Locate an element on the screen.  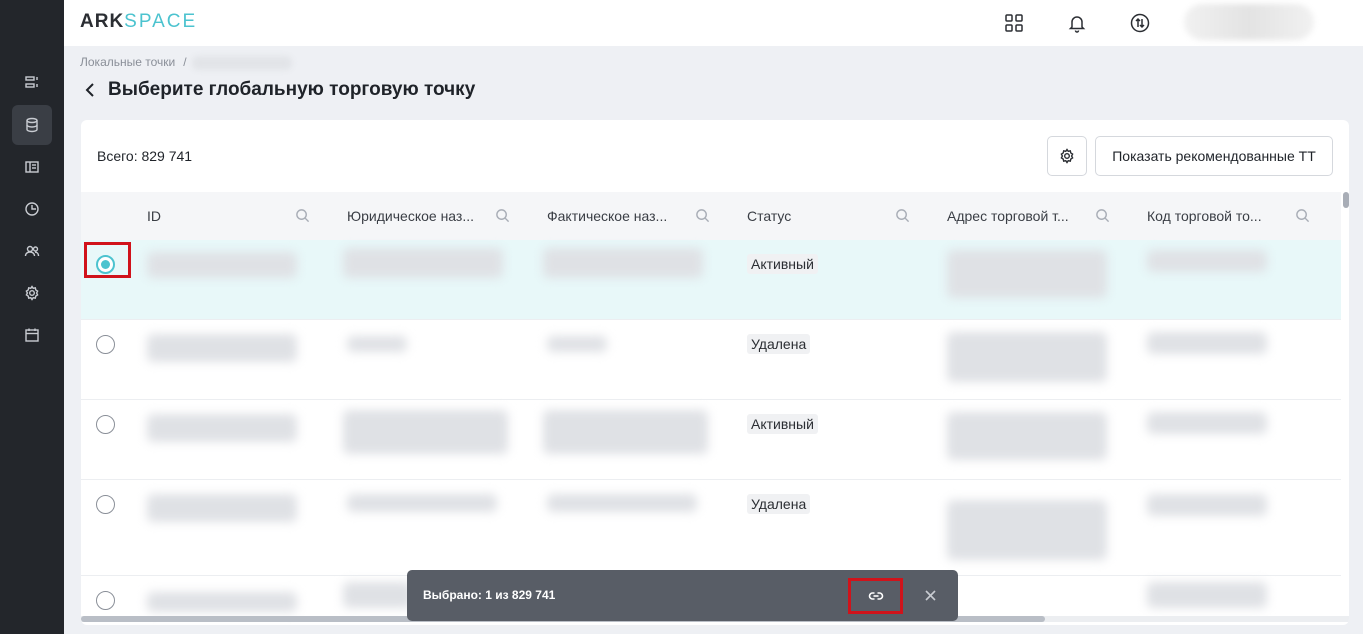
back-chevron-icon is located at coordinates (89, 90).